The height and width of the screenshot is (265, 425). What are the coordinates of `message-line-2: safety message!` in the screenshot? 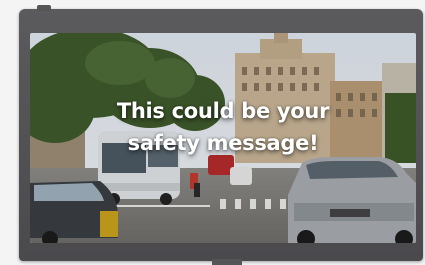 It's located at (223, 143).